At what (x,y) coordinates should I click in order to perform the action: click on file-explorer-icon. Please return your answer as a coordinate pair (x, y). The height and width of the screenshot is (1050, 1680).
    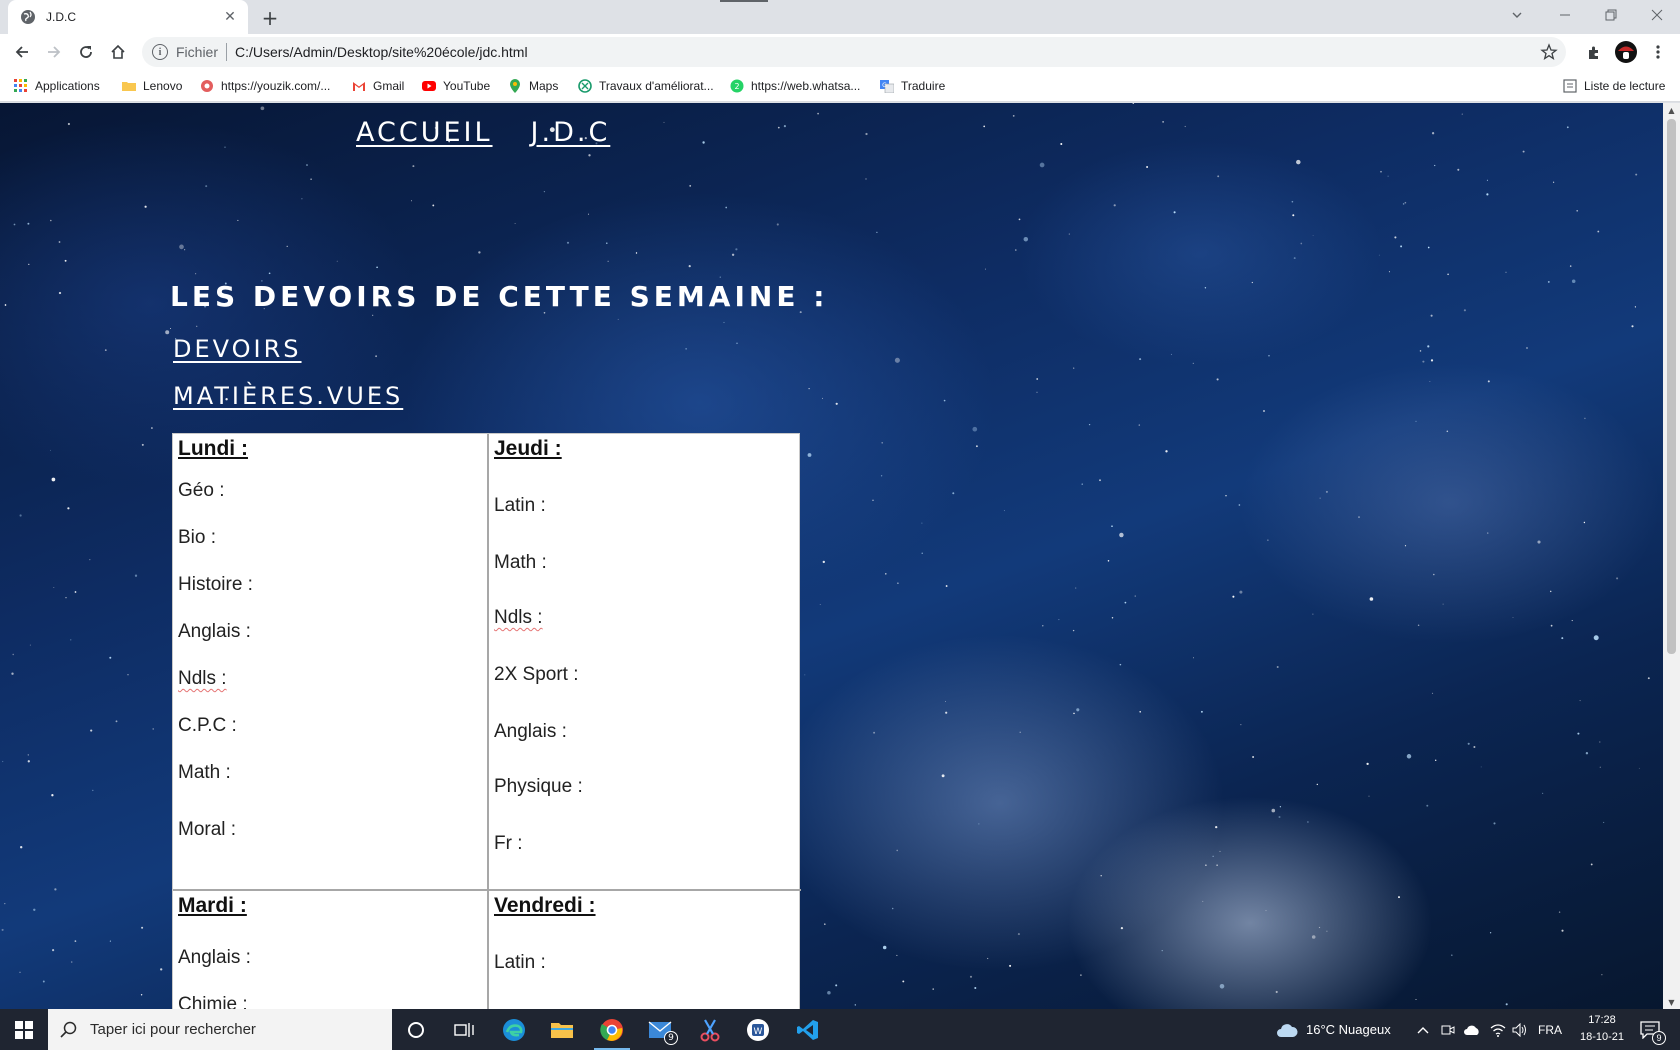
    Looking at the image, I should click on (562, 1029).